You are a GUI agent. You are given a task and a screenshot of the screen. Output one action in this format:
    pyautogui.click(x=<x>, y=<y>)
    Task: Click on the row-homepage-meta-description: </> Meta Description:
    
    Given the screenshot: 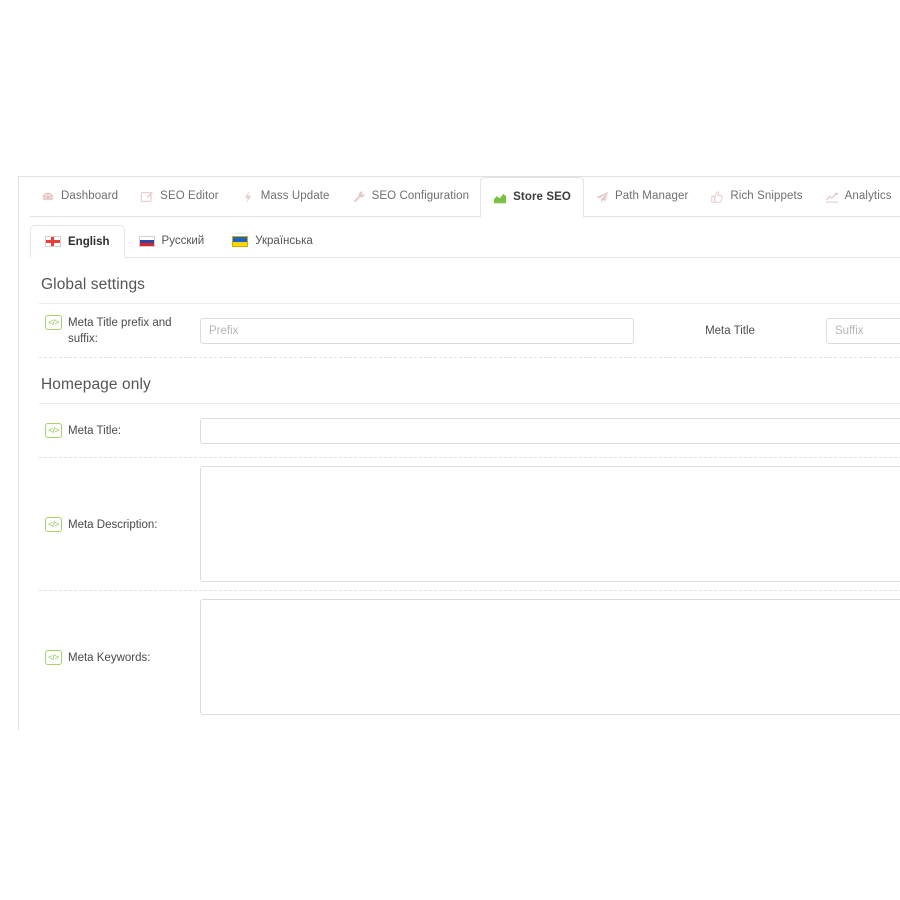 What is the action you would take?
    pyautogui.click(x=469, y=524)
    